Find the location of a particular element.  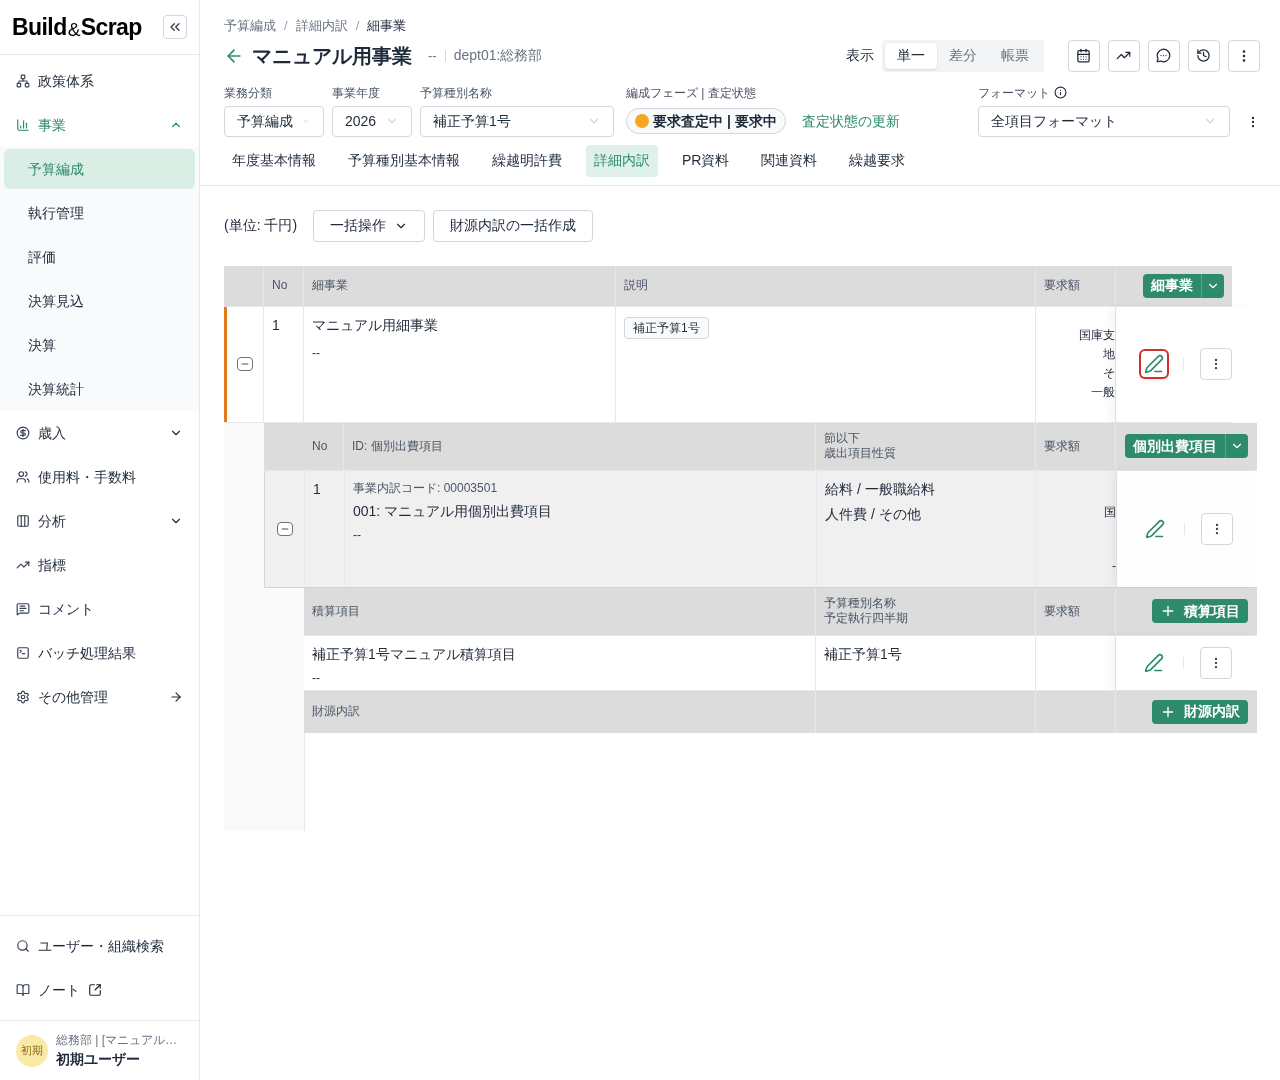

view-label: 表示 is located at coordinates (859, 55).